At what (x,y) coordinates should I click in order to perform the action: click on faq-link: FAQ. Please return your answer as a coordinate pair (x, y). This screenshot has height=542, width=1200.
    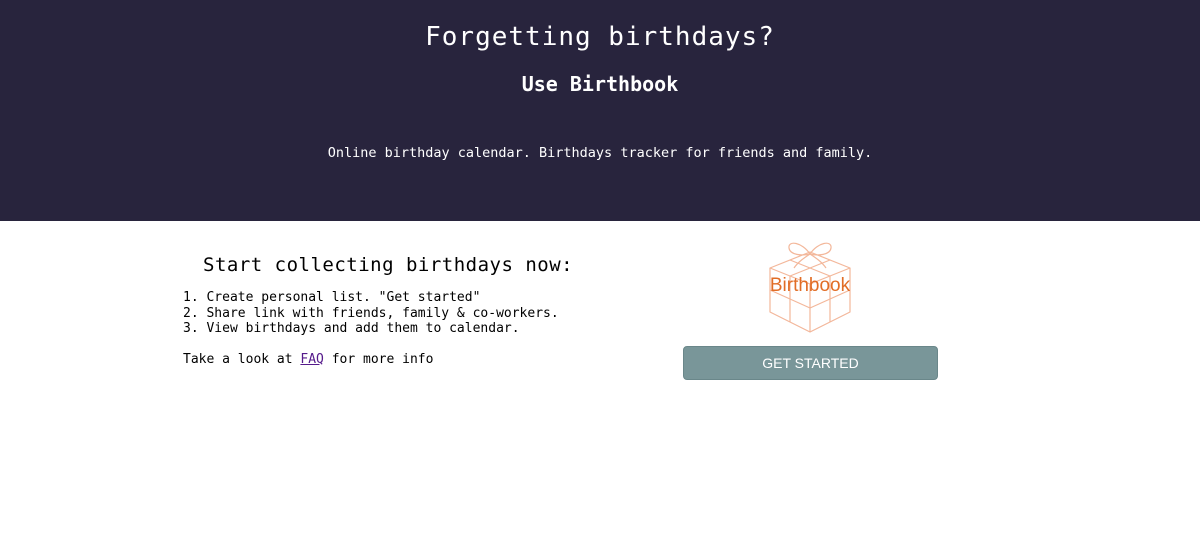
    Looking at the image, I should click on (311, 359).